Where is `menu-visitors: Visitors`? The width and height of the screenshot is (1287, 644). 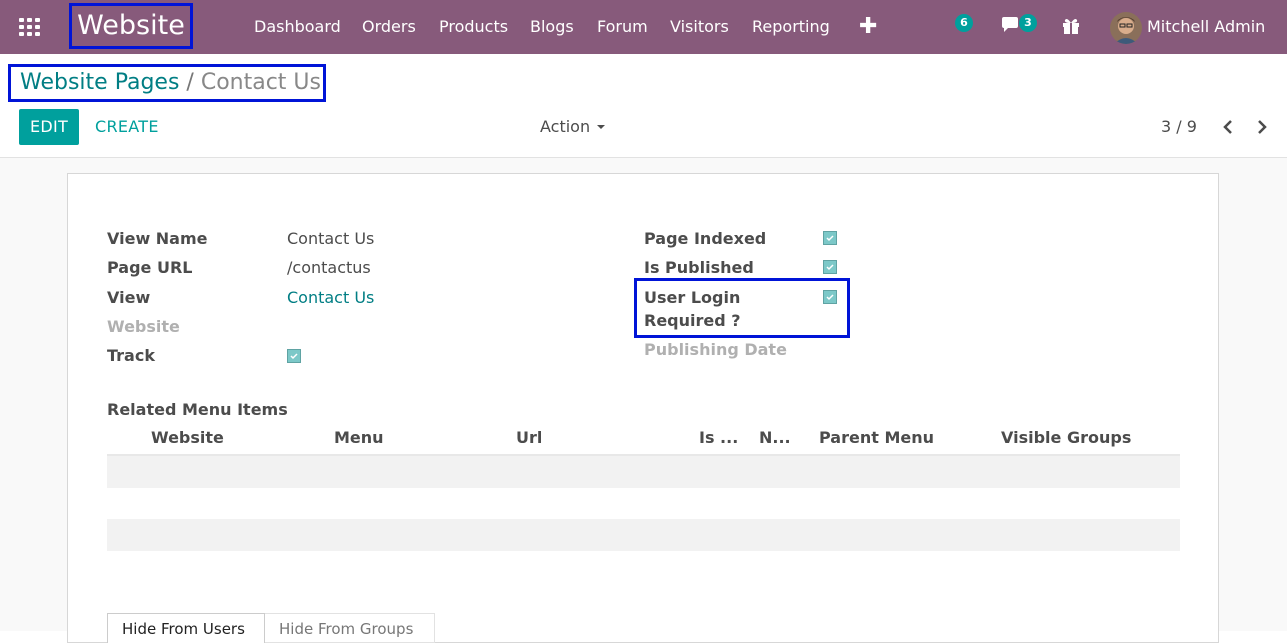
menu-visitors: Visitors is located at coordinates (699, 27).